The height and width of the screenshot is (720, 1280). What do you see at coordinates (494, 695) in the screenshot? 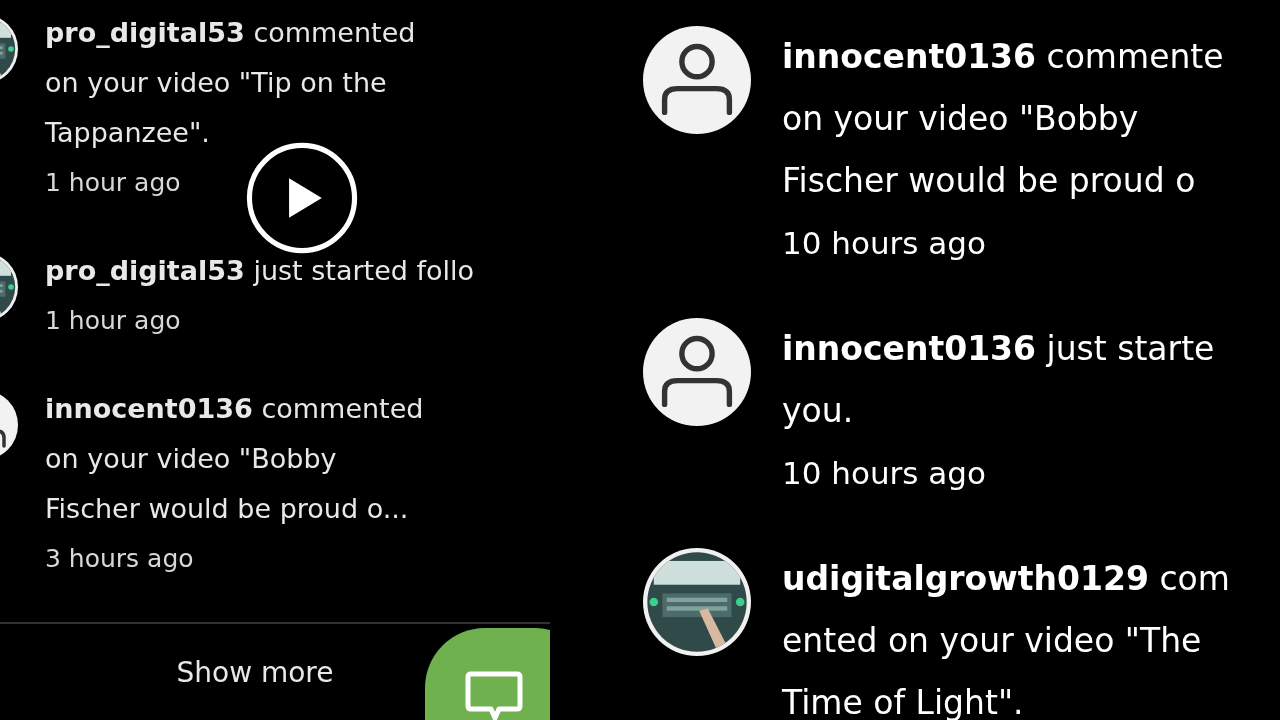
I see `chat-icon` at bounding box center [494, 695].